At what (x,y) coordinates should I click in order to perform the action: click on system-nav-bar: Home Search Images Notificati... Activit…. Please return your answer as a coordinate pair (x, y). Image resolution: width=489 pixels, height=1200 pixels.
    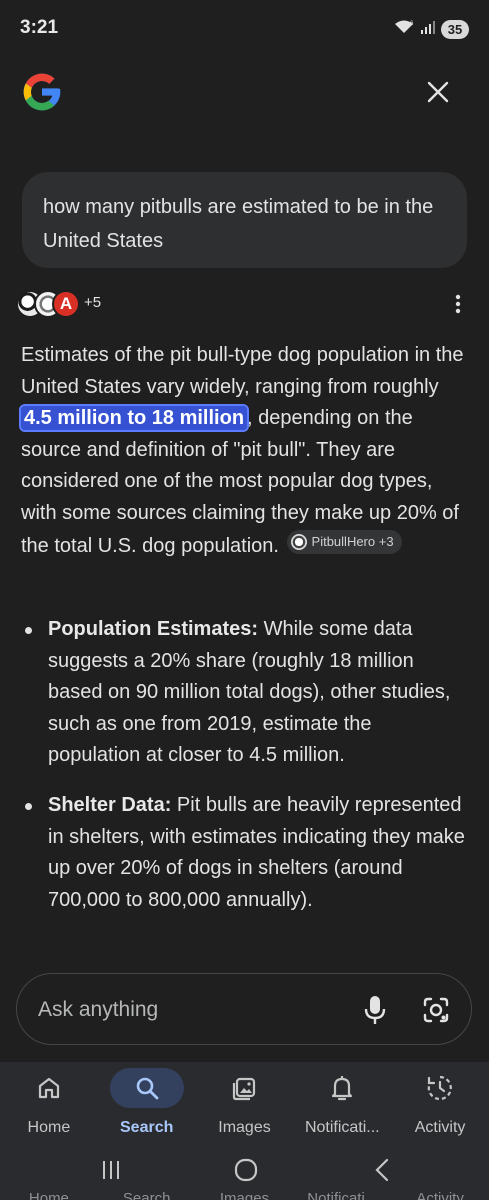
    Looking at the image, I should click on (244, 1173).